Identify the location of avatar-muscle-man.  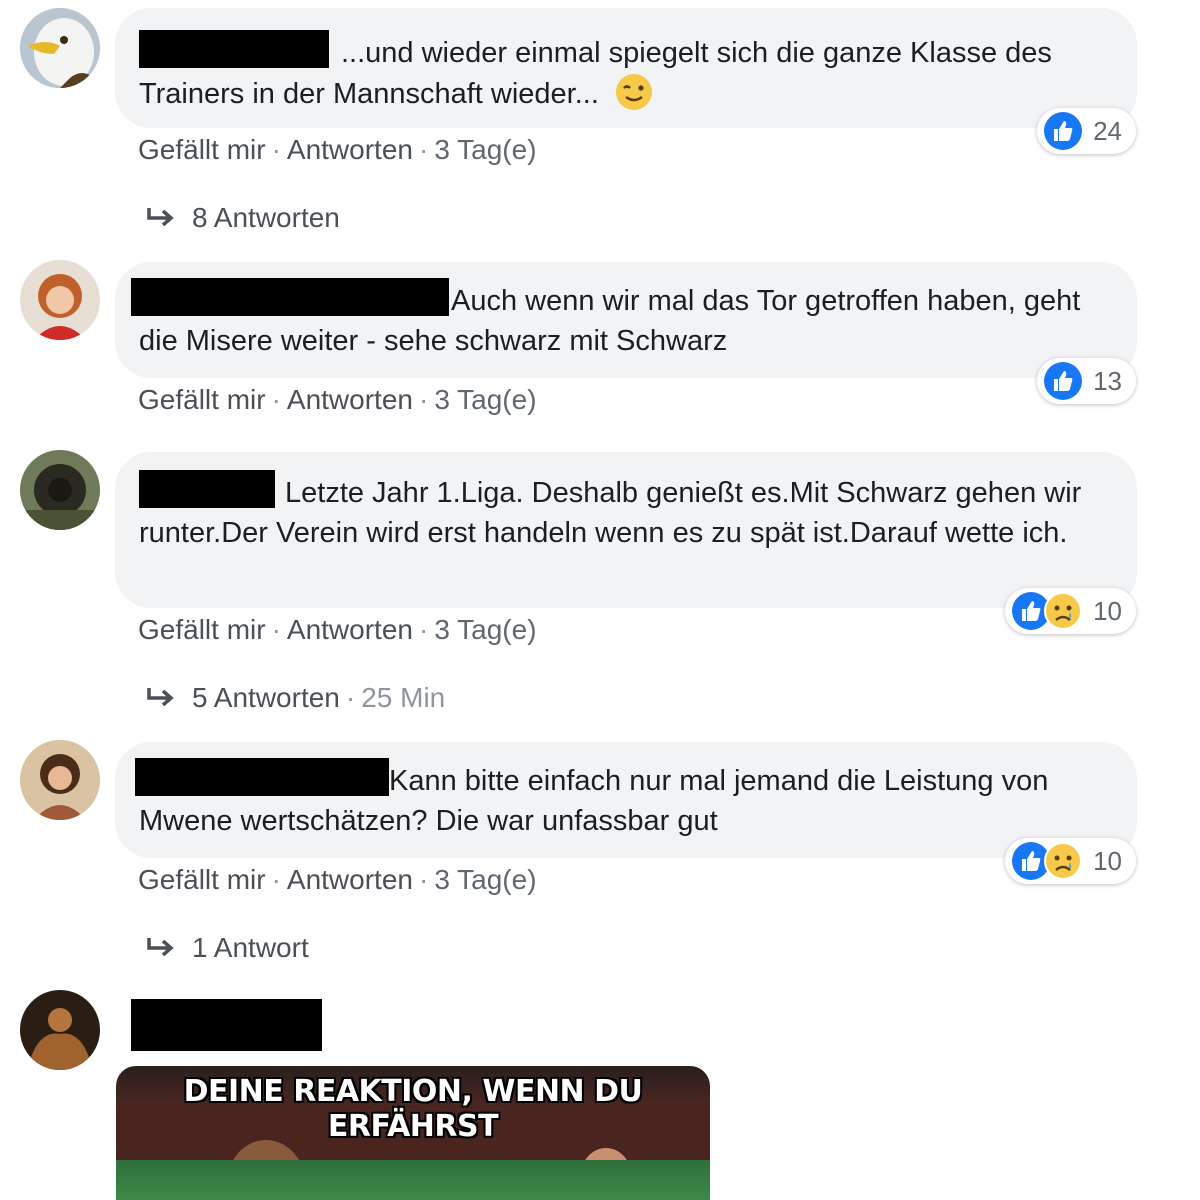
(60, 1030).